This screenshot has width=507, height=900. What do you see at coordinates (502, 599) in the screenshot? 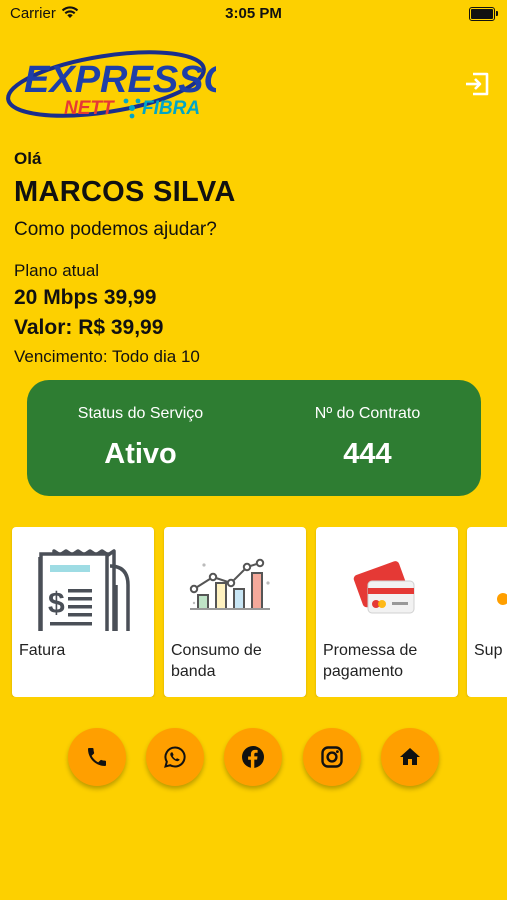
I see `support-icon` at bounding box center [502, 599].